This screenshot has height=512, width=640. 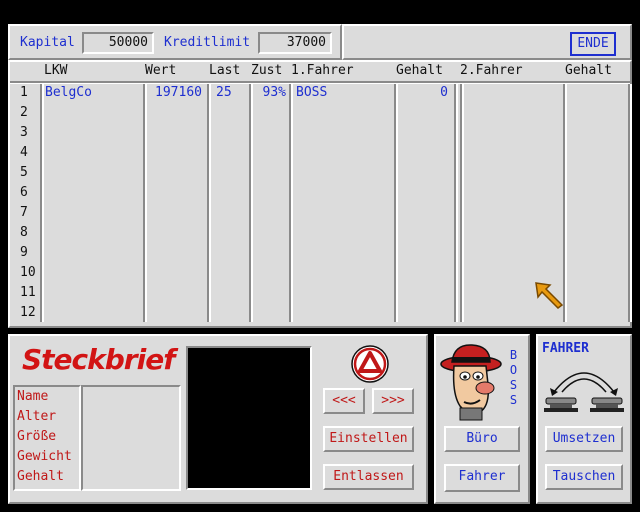 What do you see at coordinates (44, 456) in the screenshot?
I see `field-gewicht-label: Gewicht` at bounding box center [44, 456].